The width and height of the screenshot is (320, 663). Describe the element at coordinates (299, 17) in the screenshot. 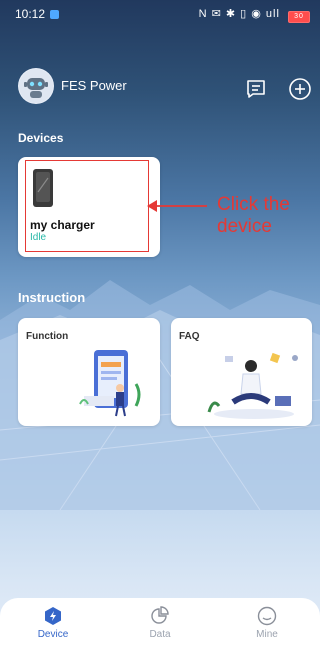

I see `battery-icon: 30` at that location.